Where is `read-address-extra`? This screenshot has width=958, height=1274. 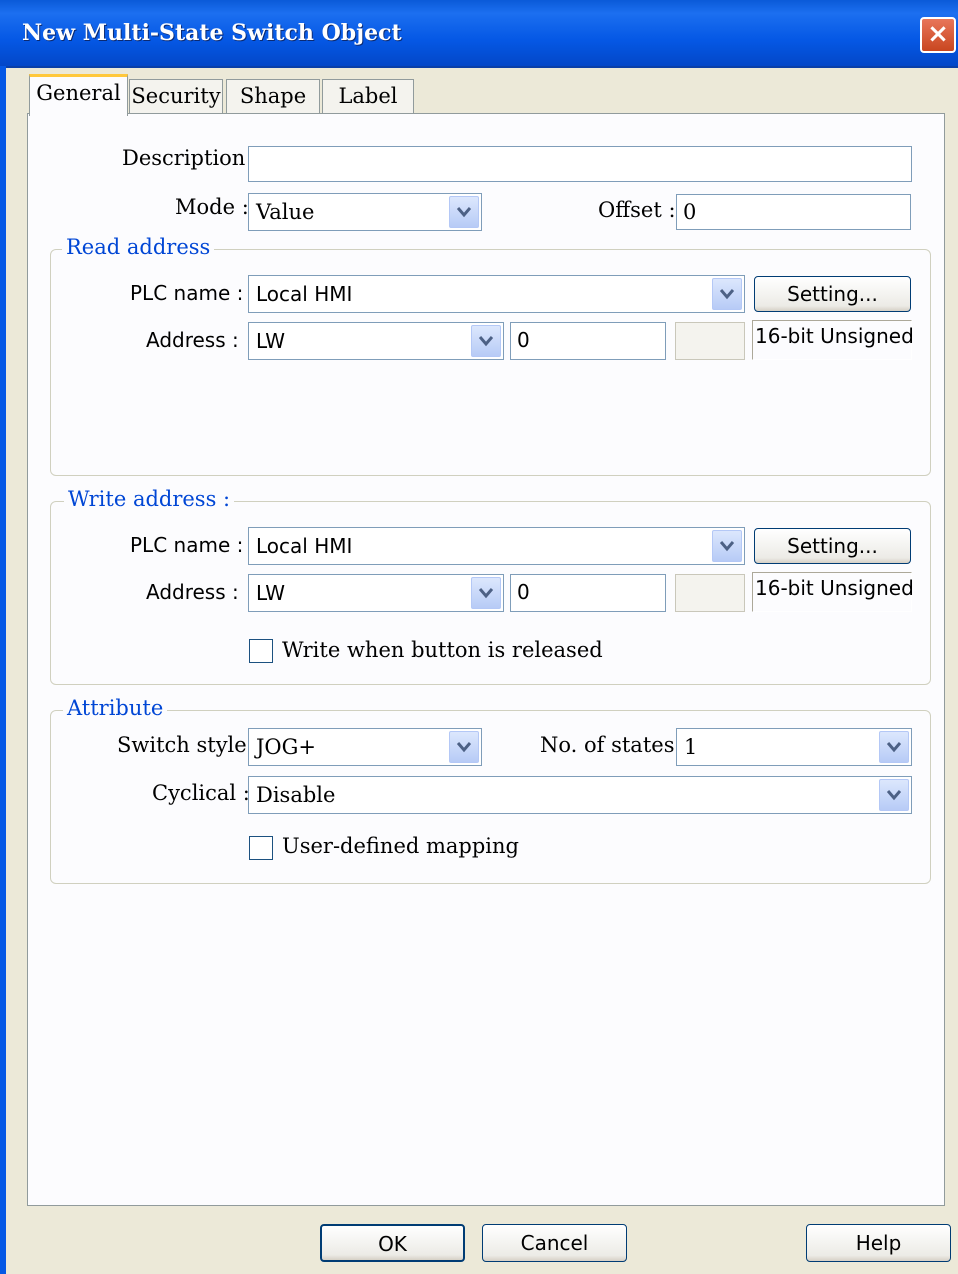 read-address-extra is located at coordinates (710, 341).